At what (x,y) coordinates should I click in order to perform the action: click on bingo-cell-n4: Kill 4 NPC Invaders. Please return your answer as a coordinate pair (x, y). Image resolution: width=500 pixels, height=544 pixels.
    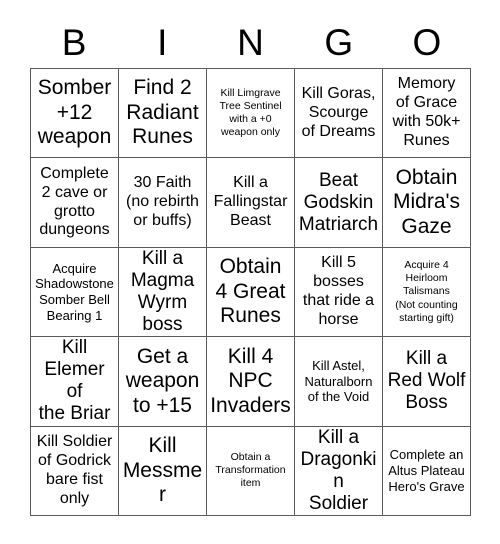
    Looking at the image, I should click on (251, 382).